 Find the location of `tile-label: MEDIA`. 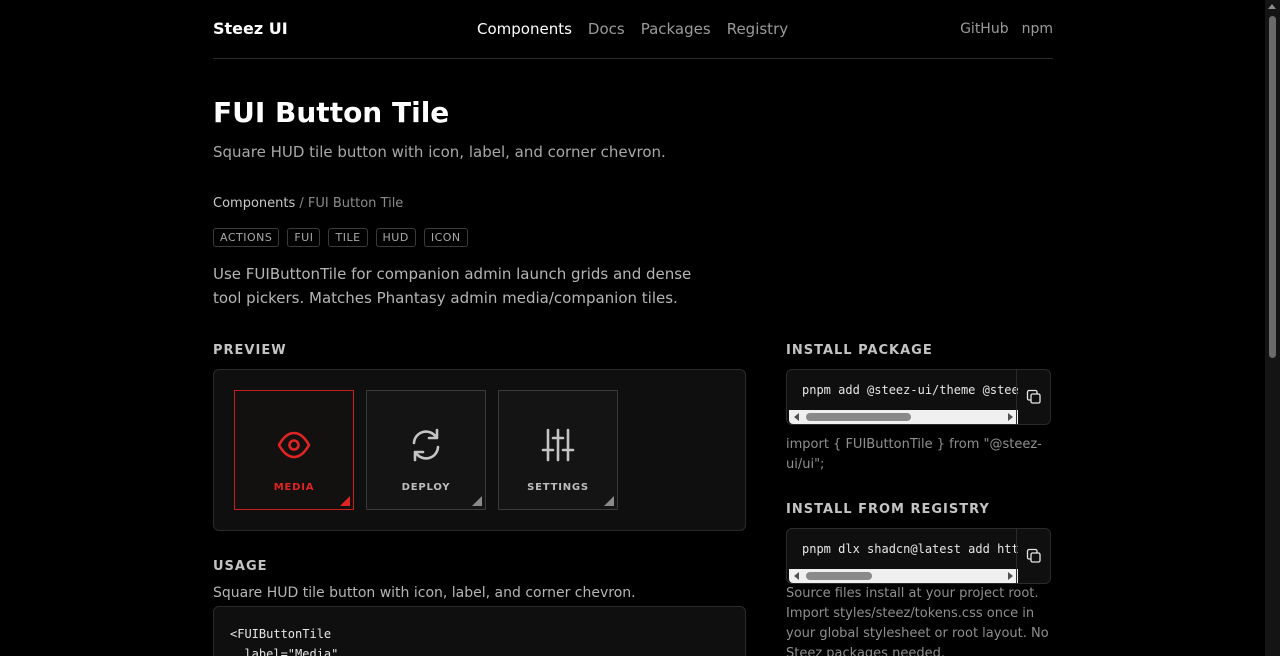

tile-label: MEDIA is located at coordinates (294, 487).